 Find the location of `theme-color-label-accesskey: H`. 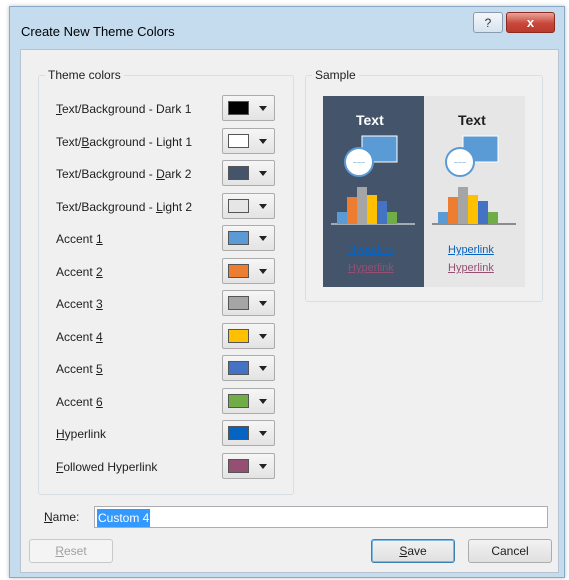

theme-color-label-accesskey: H is located at coordinates (60, 434).